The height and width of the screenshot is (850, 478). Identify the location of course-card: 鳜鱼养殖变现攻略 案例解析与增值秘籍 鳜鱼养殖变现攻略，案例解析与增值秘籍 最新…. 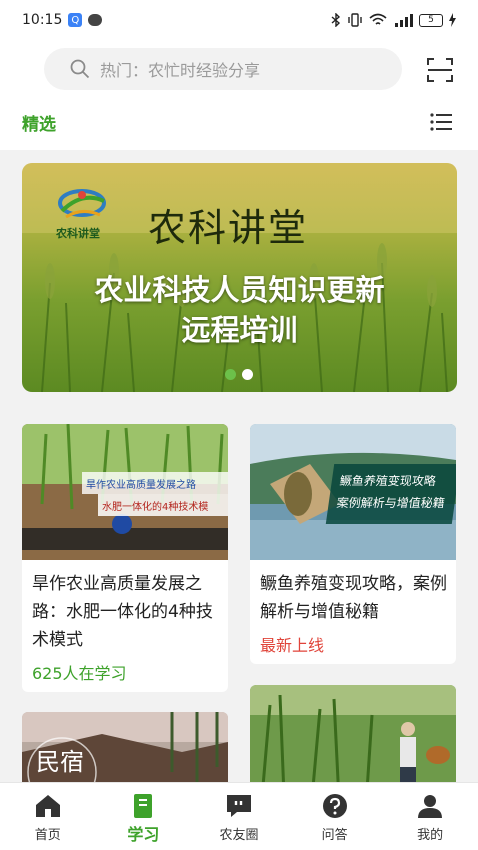
(353, 544).